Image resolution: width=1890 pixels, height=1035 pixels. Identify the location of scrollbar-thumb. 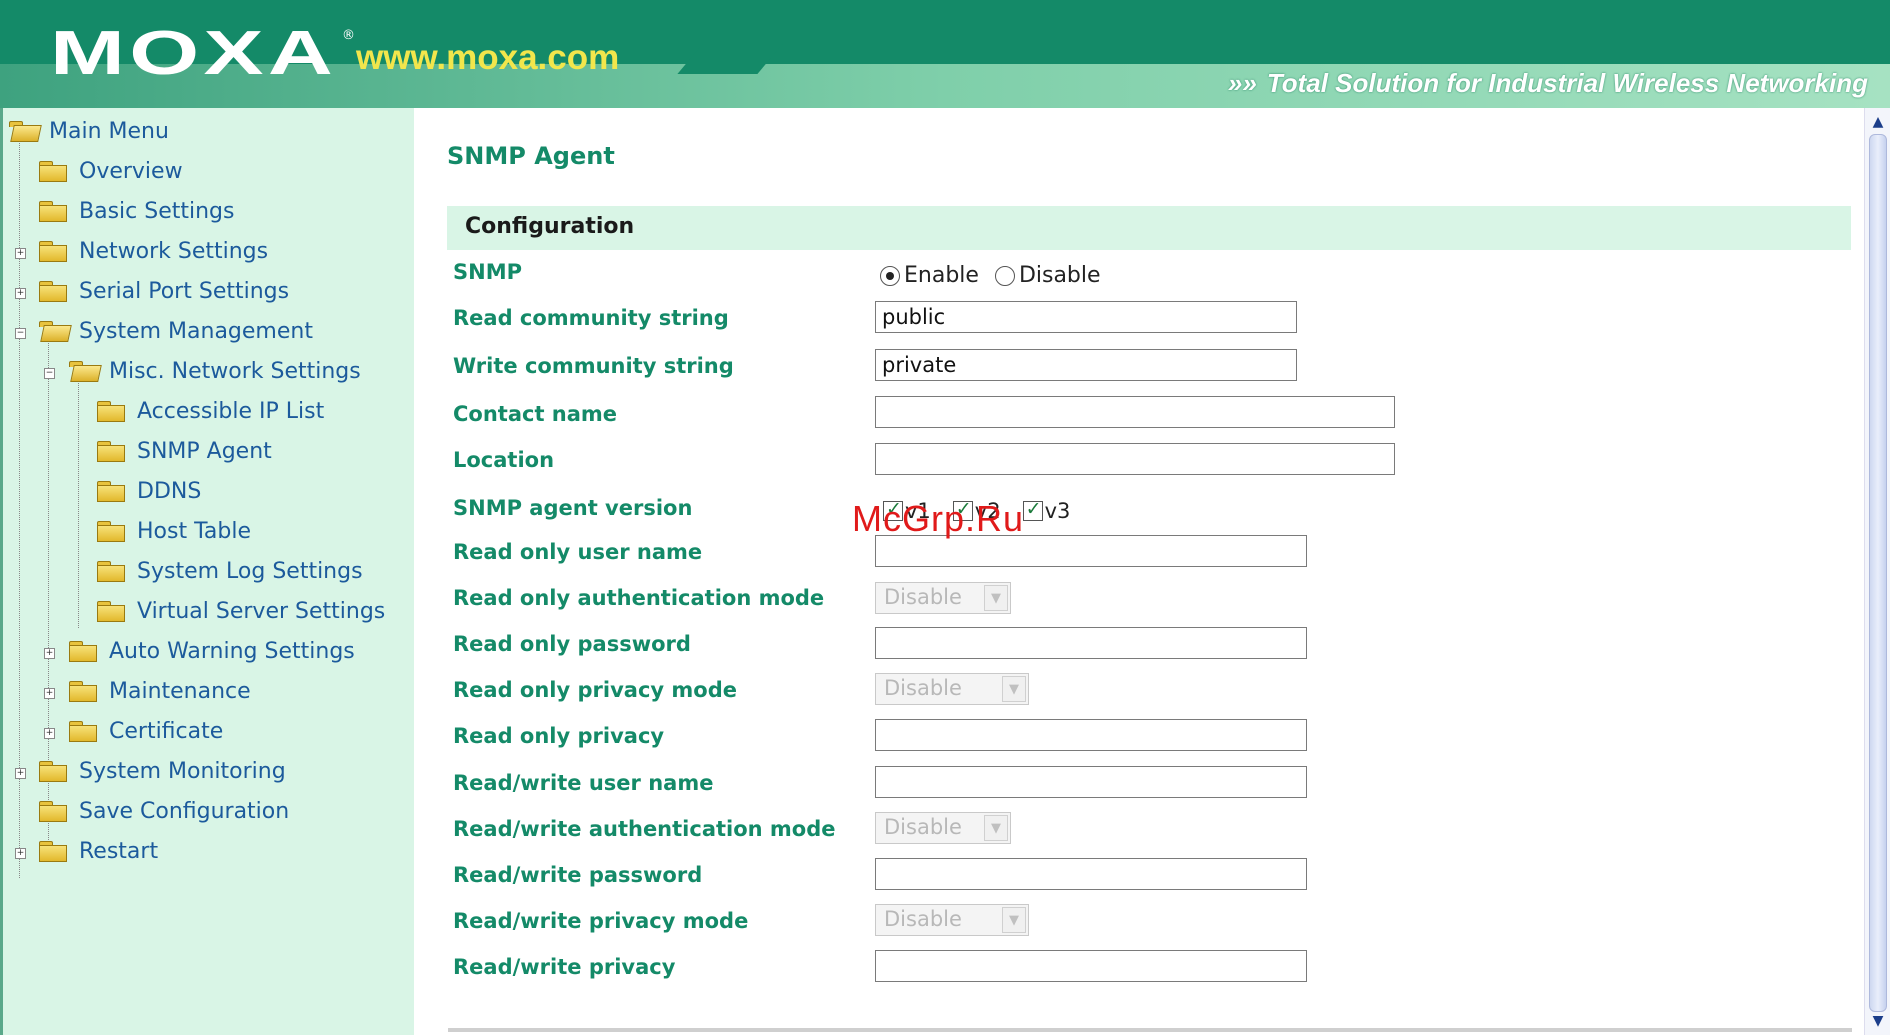
(1878, 573).